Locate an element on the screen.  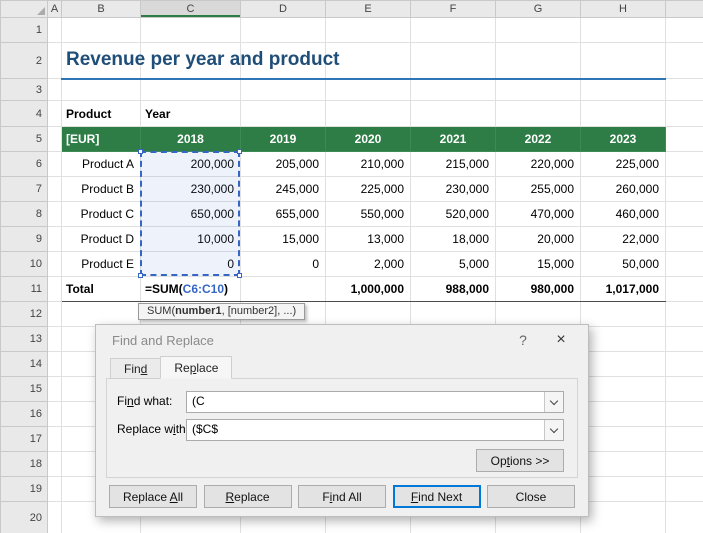
close-button: Close is located at coordinates (531, 496).